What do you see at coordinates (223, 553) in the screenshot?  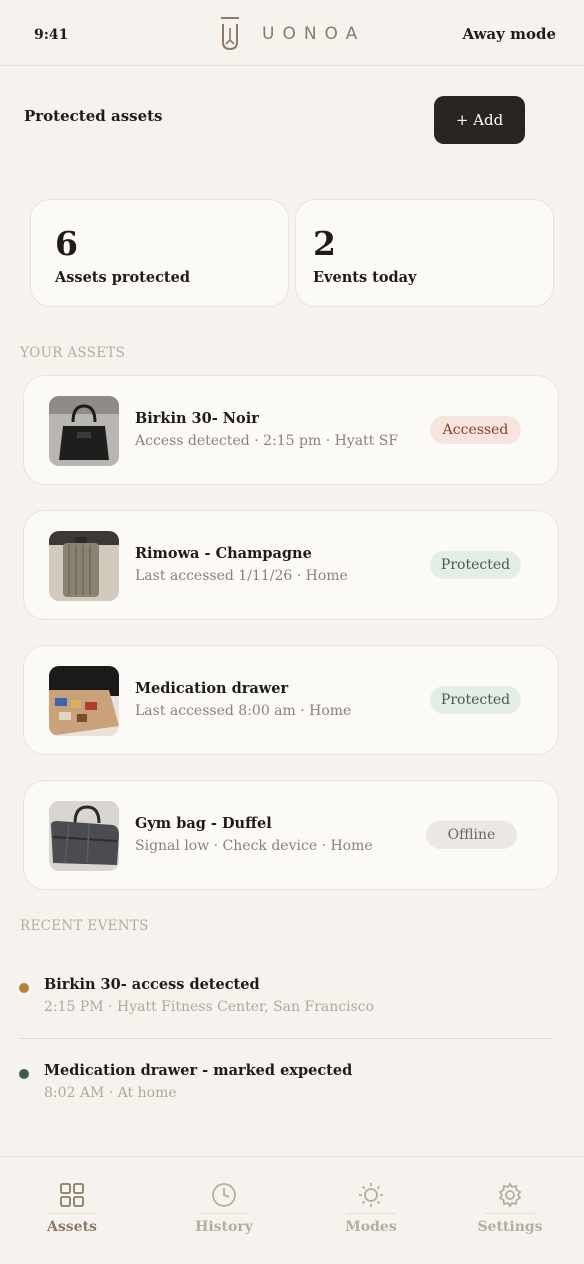 I see `asset-name: Rimowa - Champagne` at bounding box center [223, 553].